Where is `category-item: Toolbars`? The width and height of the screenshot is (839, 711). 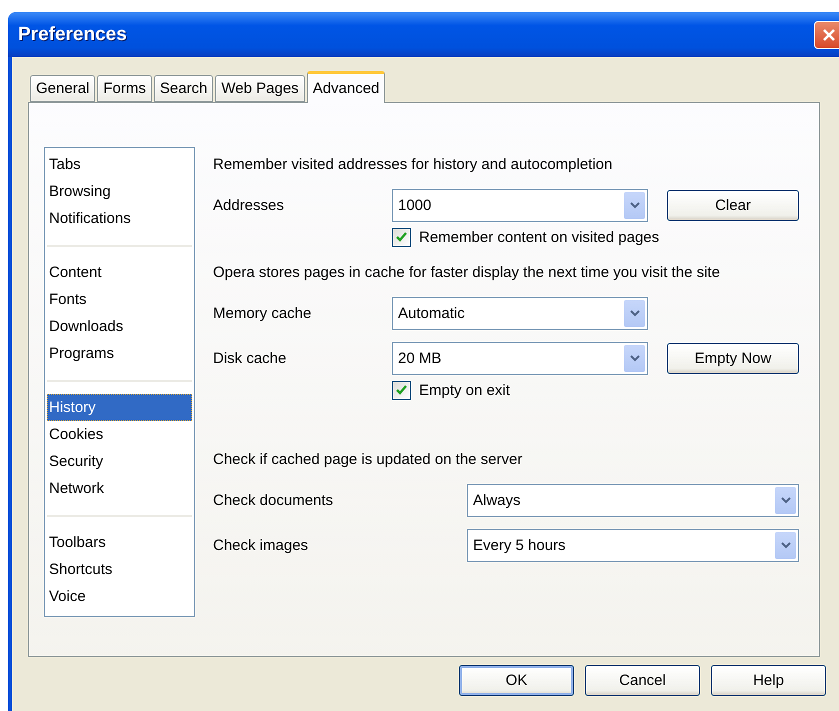 category-item: Toolbars is located at coordinates (119, 542).